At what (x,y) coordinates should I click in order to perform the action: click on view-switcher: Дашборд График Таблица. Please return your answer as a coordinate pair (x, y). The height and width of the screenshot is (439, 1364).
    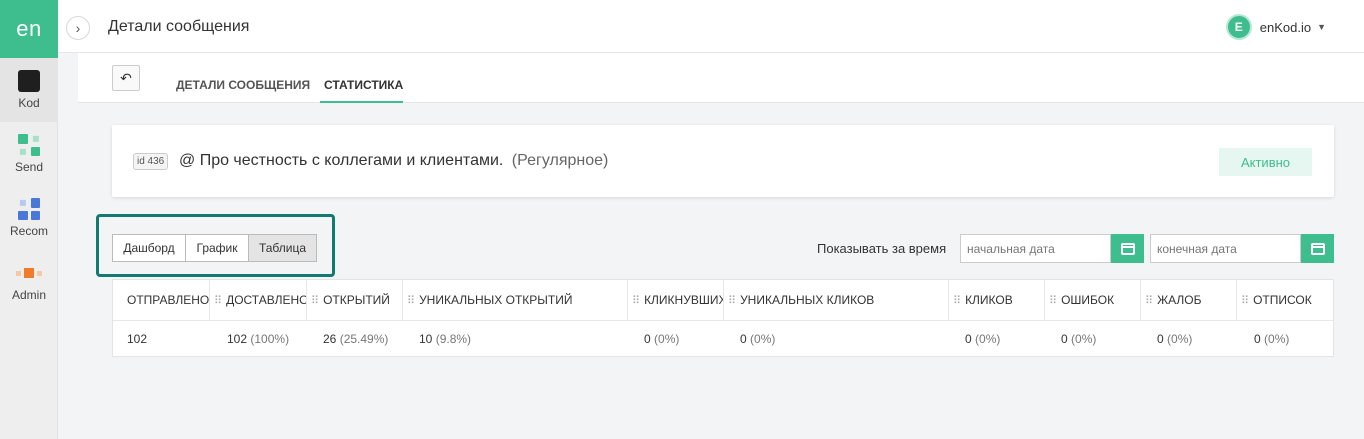
    Looking at the image, I should click on (214, 248).